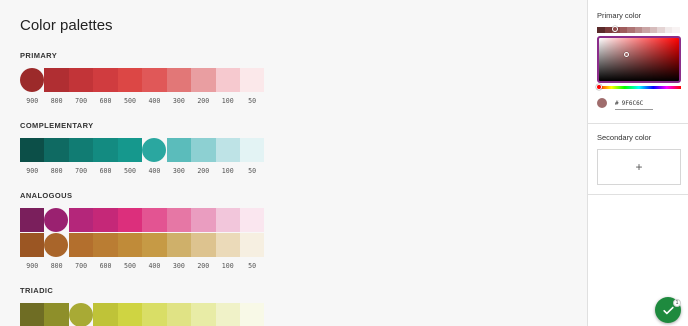 The height and width of the screenshot is (326, 688). What do you see at coordinates (615, 29) in the screenshot?
I see `shade-strip-knob` at bounding box center [615, 29].